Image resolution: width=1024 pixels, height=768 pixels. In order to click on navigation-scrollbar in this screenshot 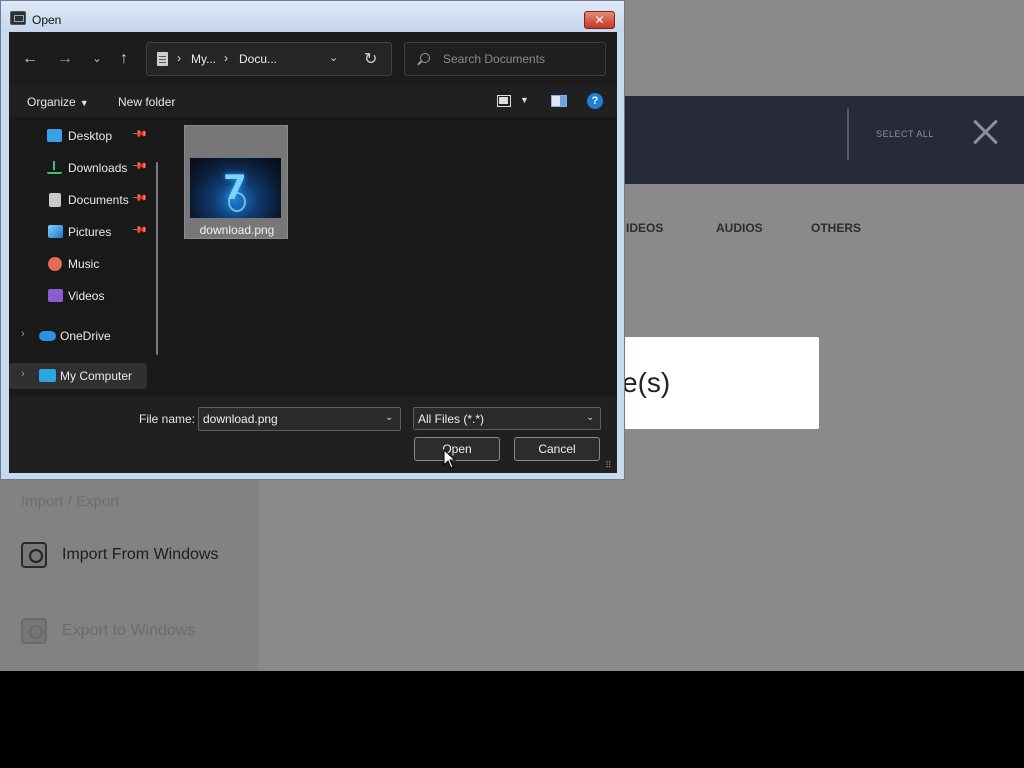, I will do `click(157, 258)`.